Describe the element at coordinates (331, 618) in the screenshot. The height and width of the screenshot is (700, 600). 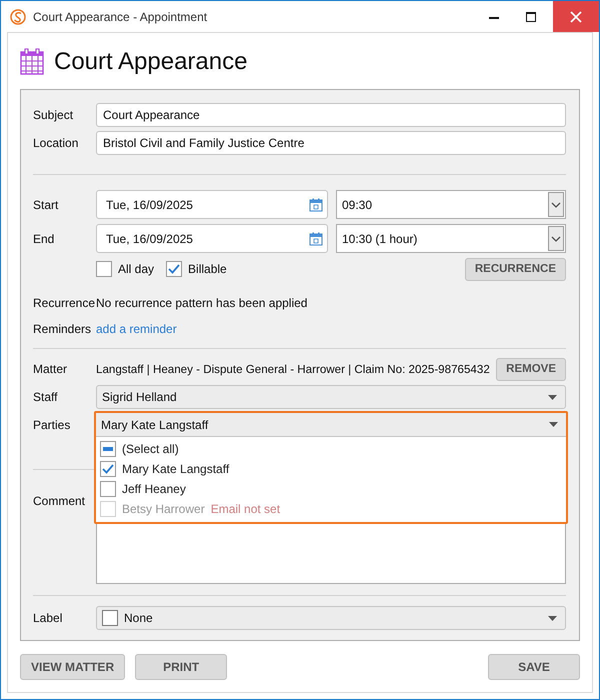
I see `label-dropdown: None` at that location.